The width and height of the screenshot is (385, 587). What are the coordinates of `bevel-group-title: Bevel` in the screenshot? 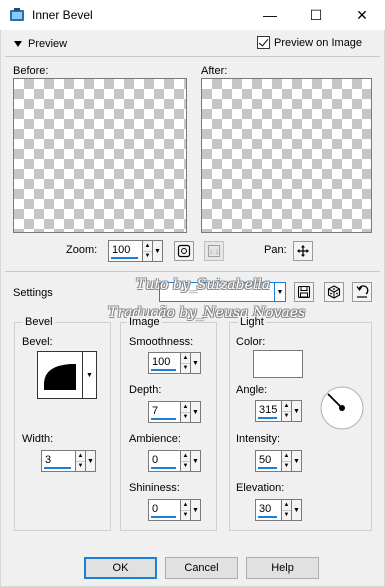 It's located at (39, 322).